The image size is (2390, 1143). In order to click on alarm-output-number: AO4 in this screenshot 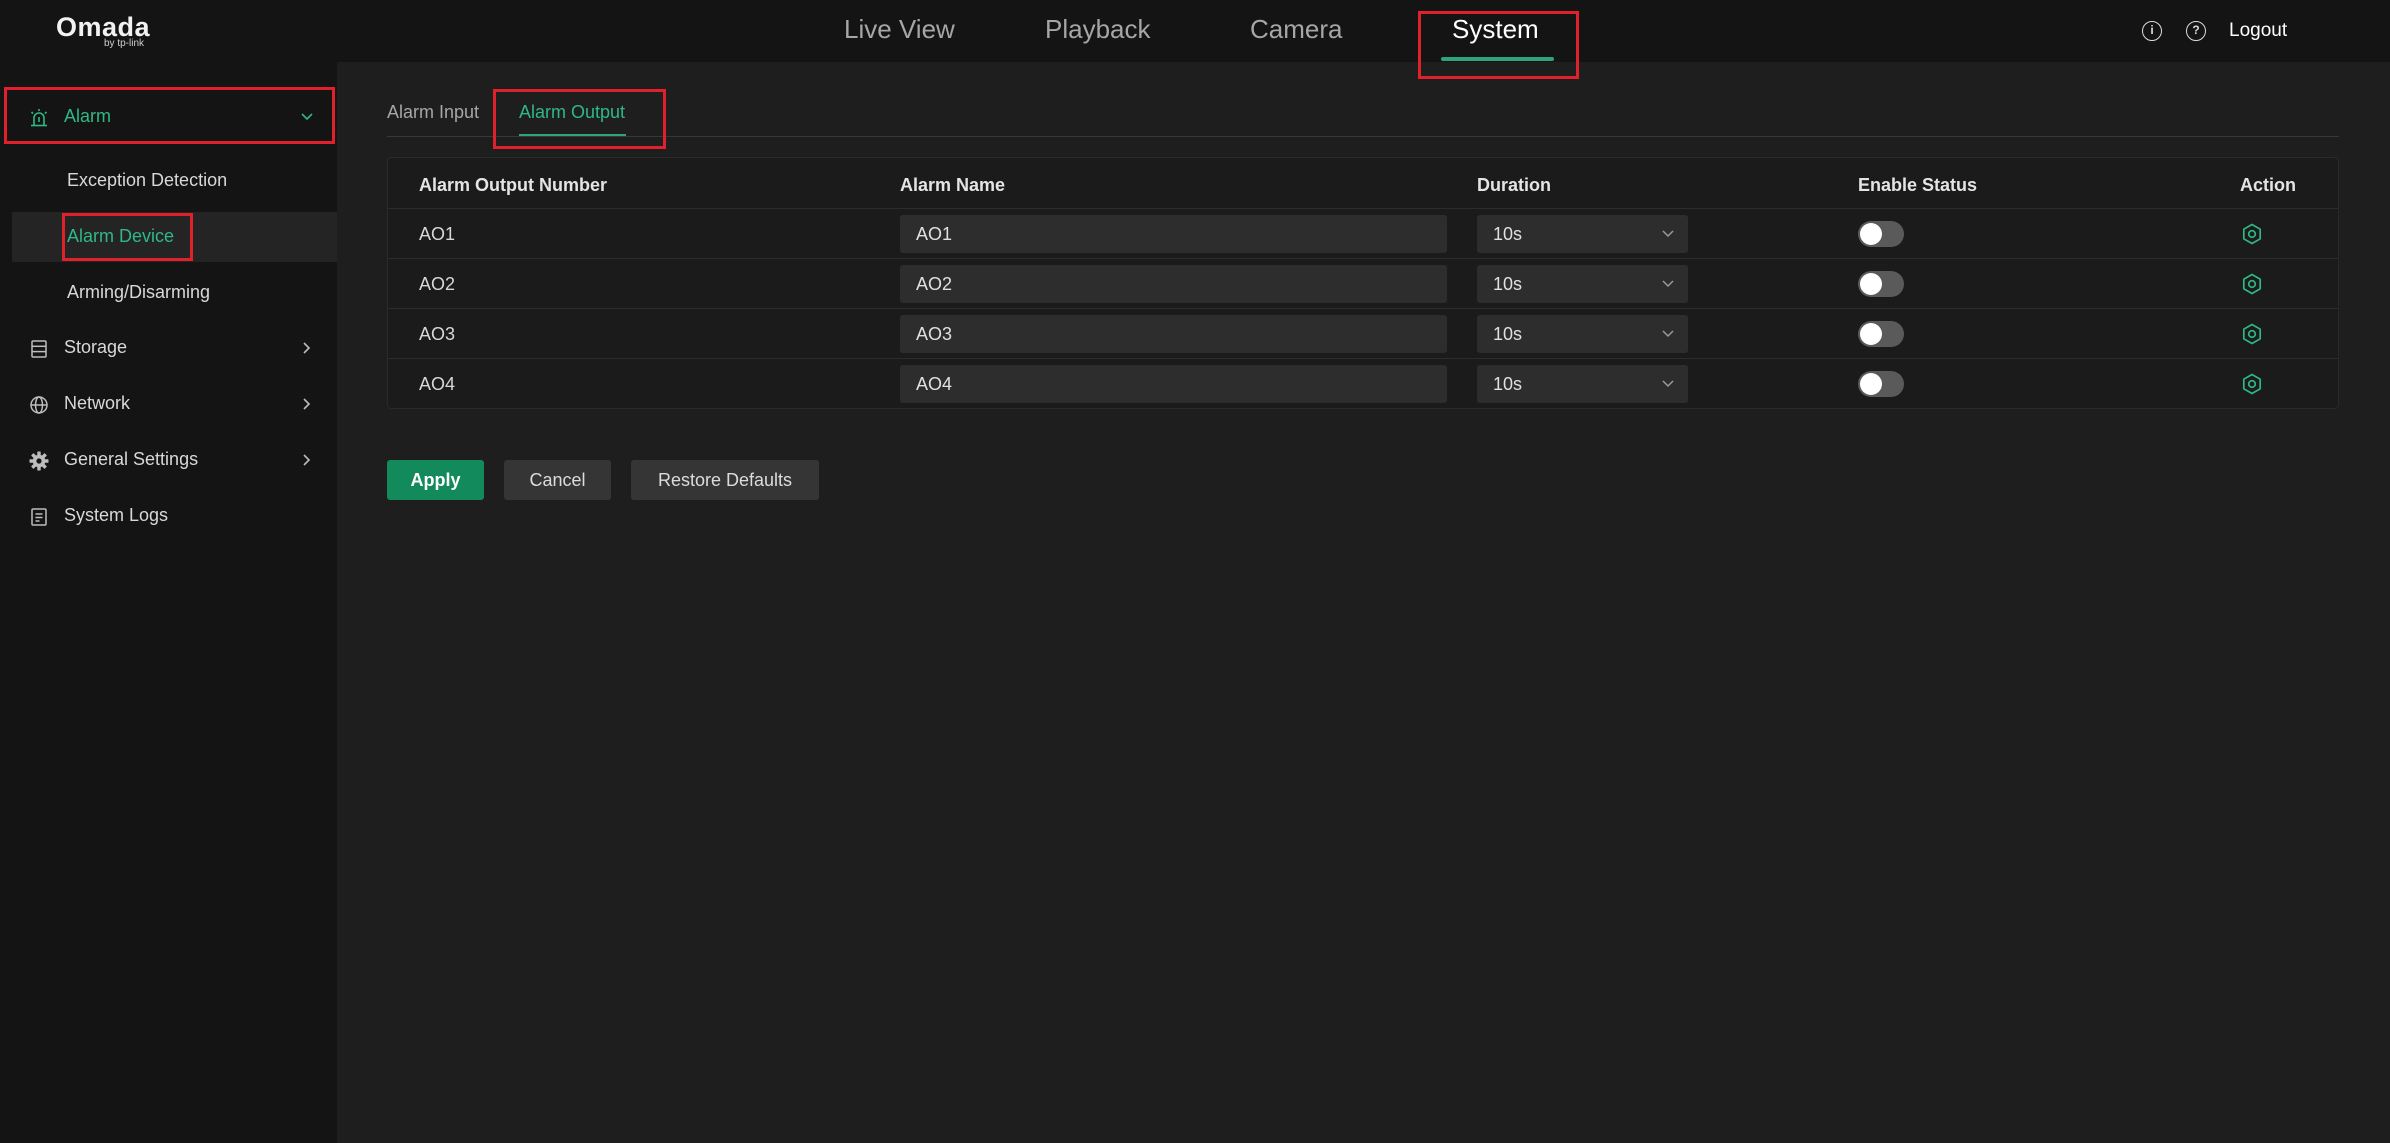, I will do `click(437, 384)`.